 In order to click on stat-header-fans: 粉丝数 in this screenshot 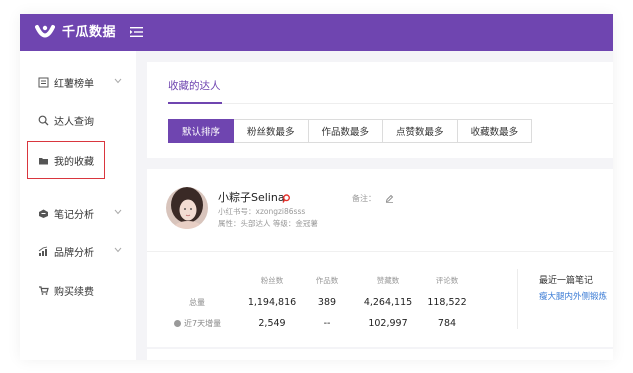, I will do `click(272, 280)`.